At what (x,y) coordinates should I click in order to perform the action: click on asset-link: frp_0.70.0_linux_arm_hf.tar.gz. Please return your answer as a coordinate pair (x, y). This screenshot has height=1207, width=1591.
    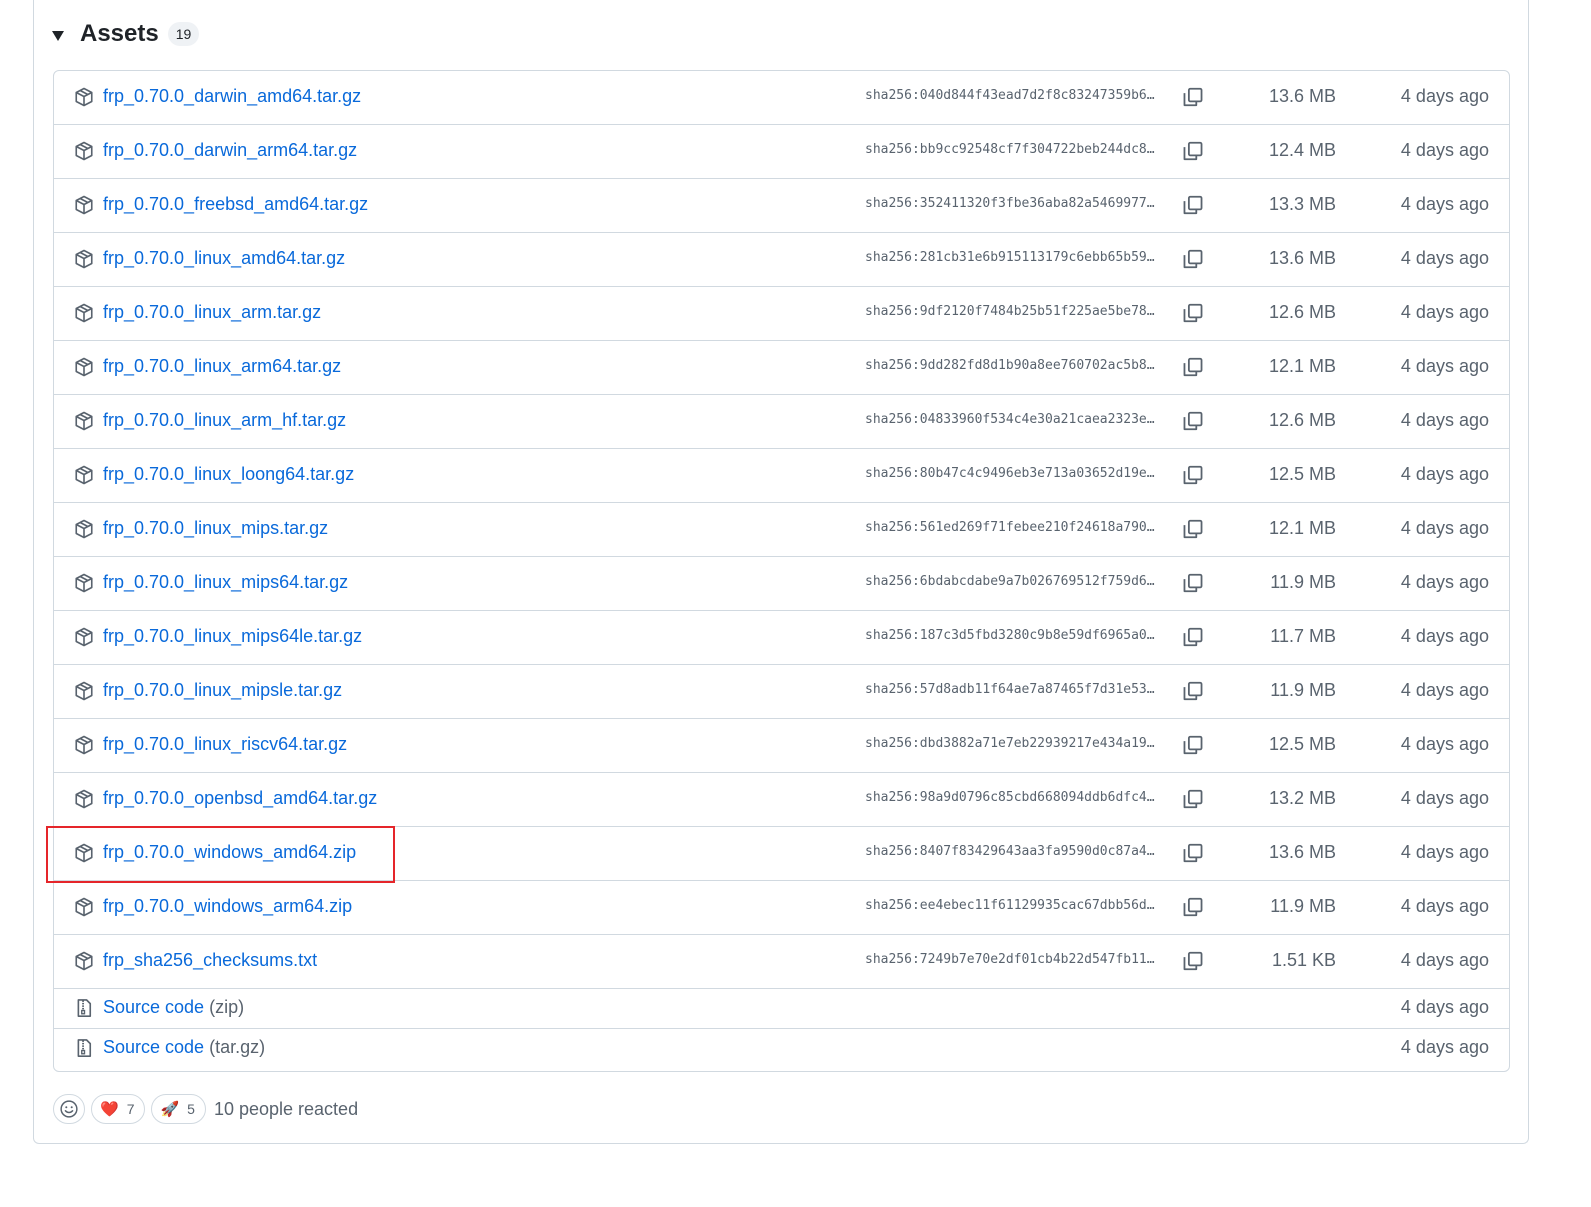
    Looking at the image, I should click on (224, 420).